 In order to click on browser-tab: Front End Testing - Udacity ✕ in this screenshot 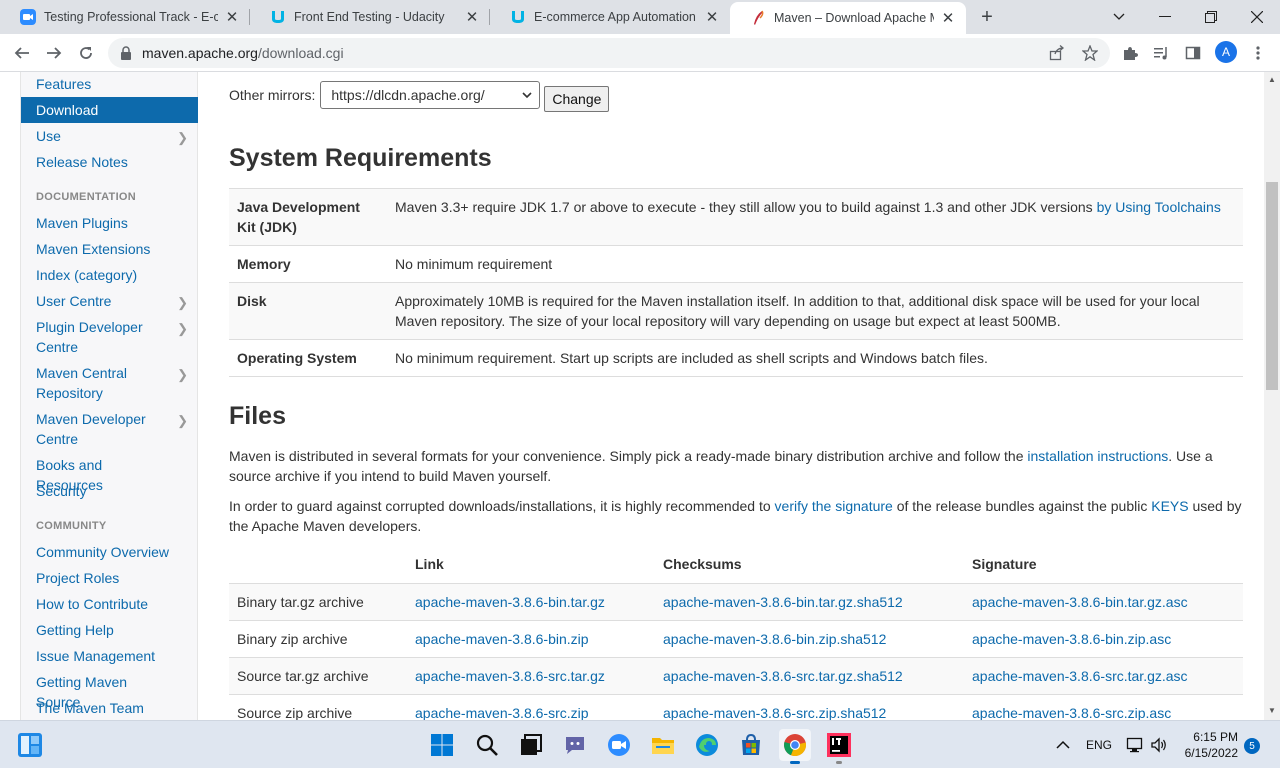, I will do `click(370, 17)`.